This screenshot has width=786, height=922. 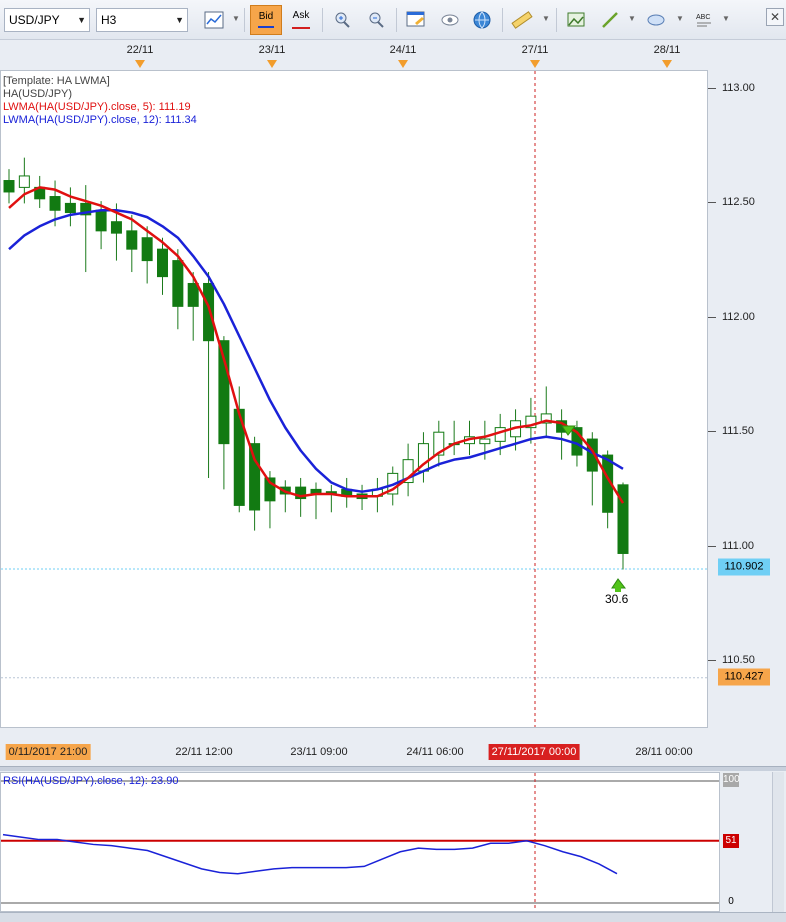 I want to click on image-icon, so click(x=576, y=19).